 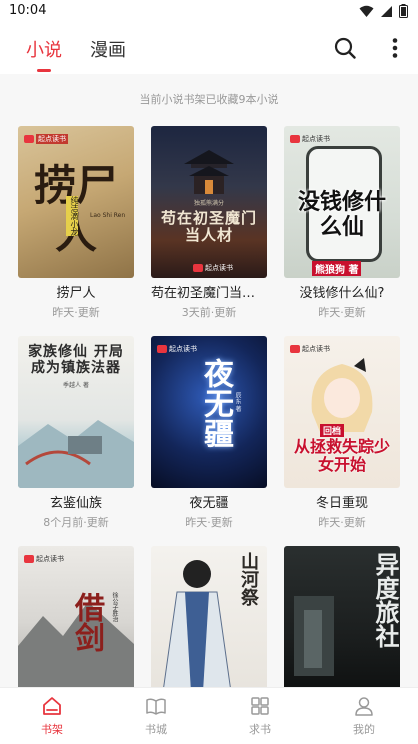 I want to click on nav-mine: 我的, so click(x=364, y=716).